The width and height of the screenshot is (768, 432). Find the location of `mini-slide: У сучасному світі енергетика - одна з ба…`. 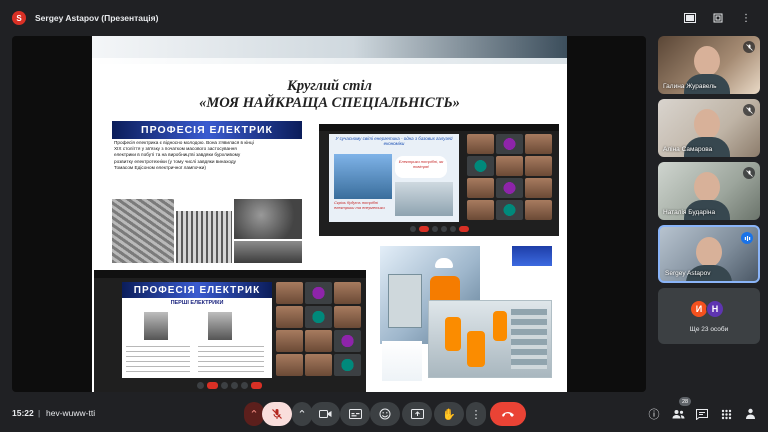

mini-slide: У сучасному світі енергетика - одна з ба… is located at coordinates (394, 178).